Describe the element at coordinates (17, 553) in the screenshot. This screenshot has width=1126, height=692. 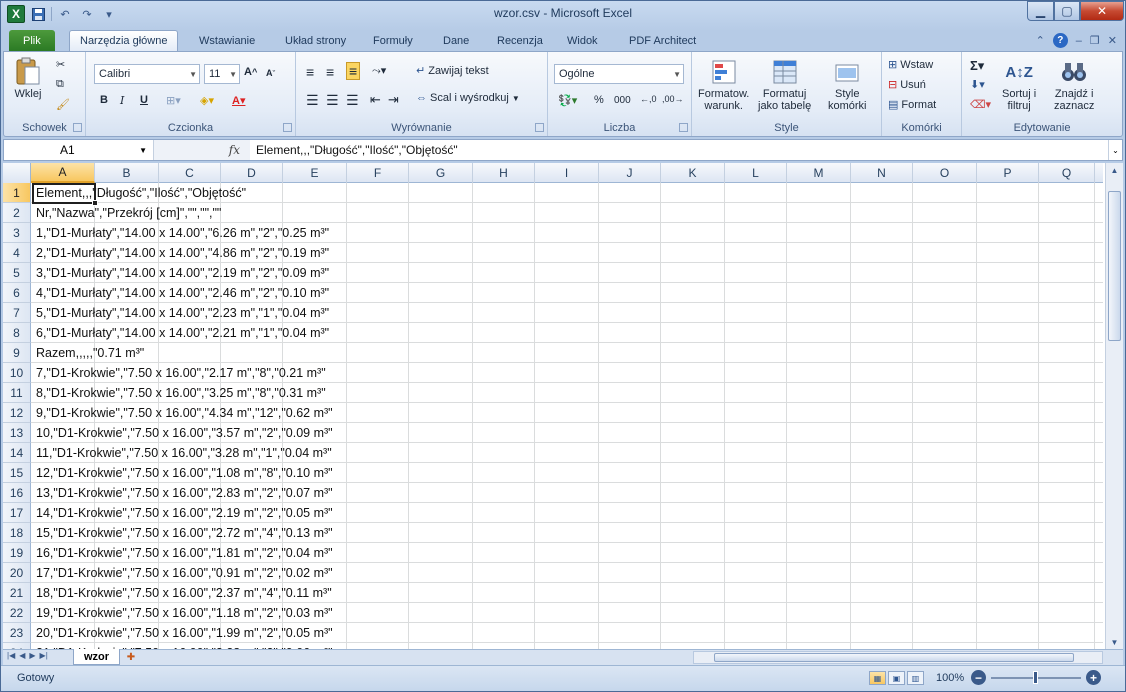
I see `row-header-19: 19` at that location.